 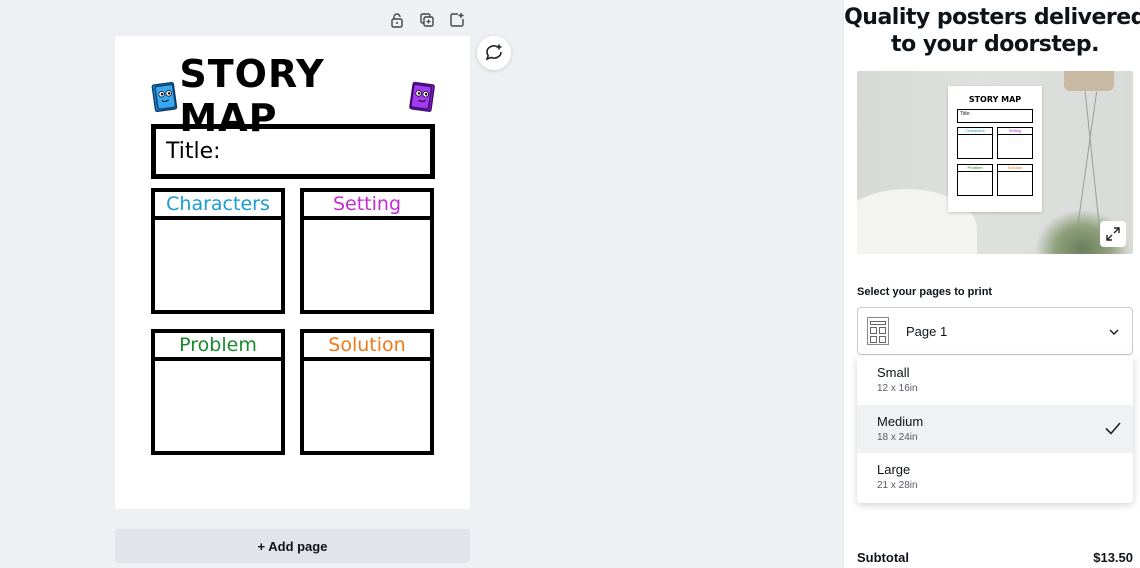 What do you see at coordinates (995, 44) in the screenshot?
I see `panel-heading-line2: to your doorstep.` at bounding box center [995, 44].